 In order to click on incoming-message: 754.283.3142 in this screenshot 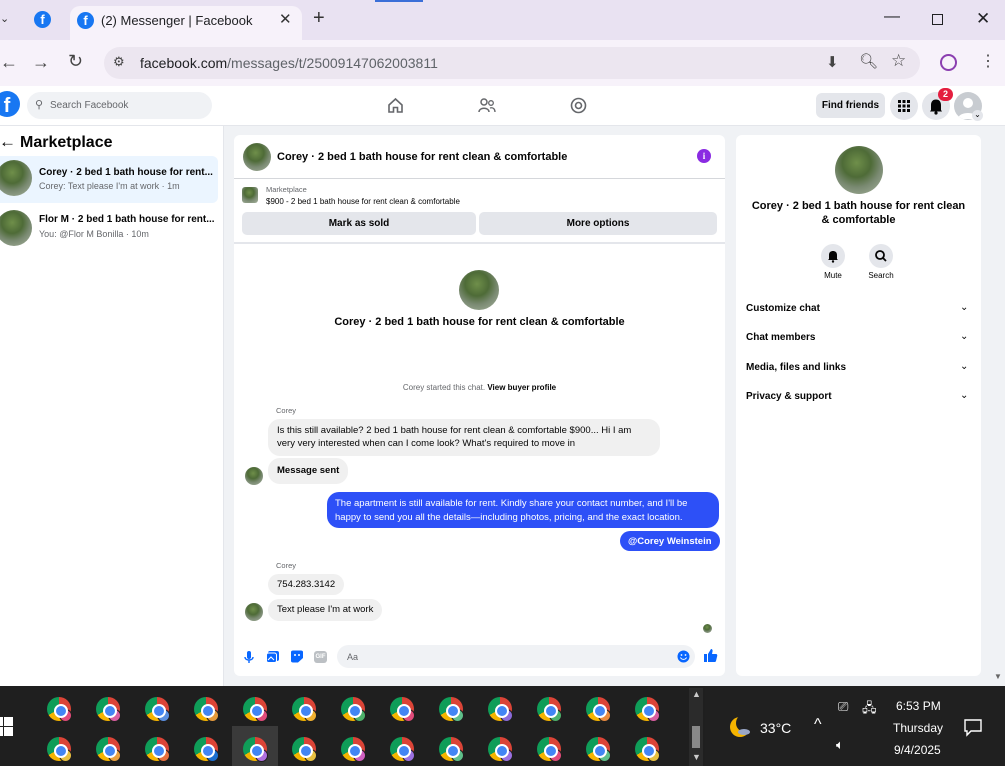, I will do `click(306, 584)`.